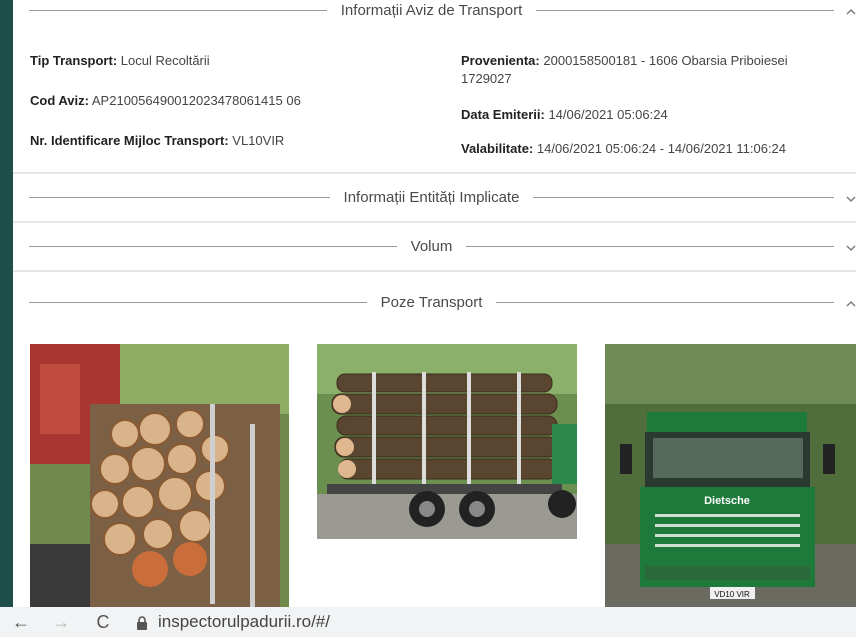  I want to click on section-title-entitati: Informații Entități Implicate, so click(431, 197).